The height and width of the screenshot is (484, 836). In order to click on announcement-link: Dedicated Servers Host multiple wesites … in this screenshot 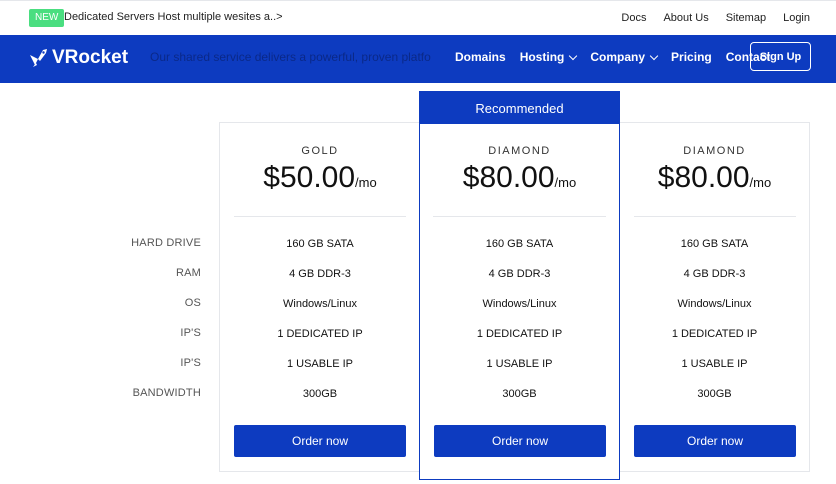, I will do `click(173, 17)`.